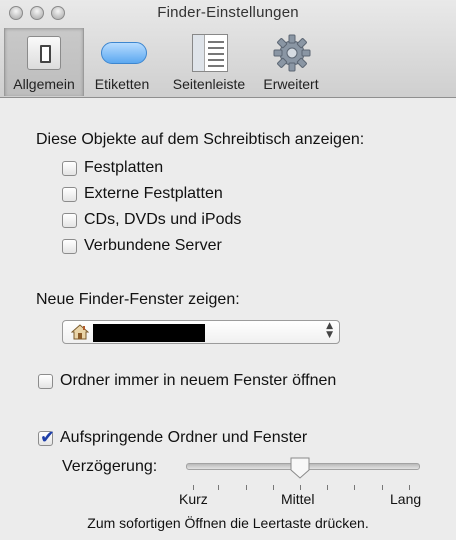  I want to click on label-tag-icon, so click(124, 53).